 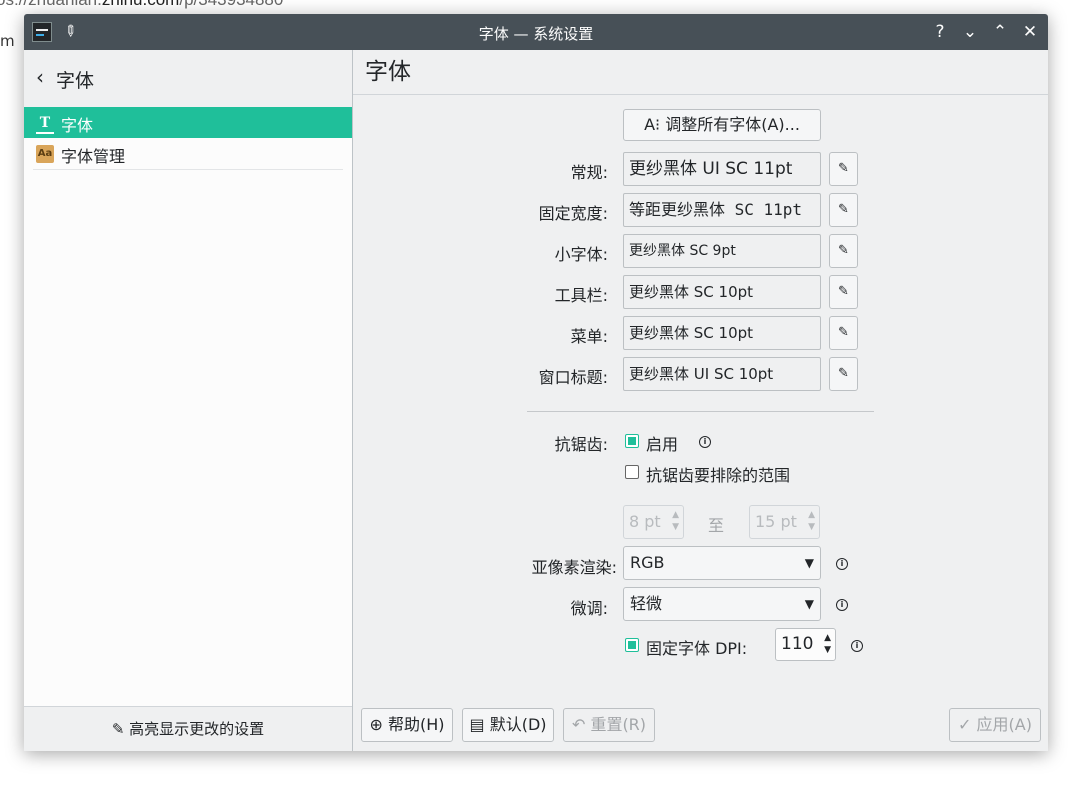 I want to click on hinting-value: 轻微, so click(x=646, y=603).